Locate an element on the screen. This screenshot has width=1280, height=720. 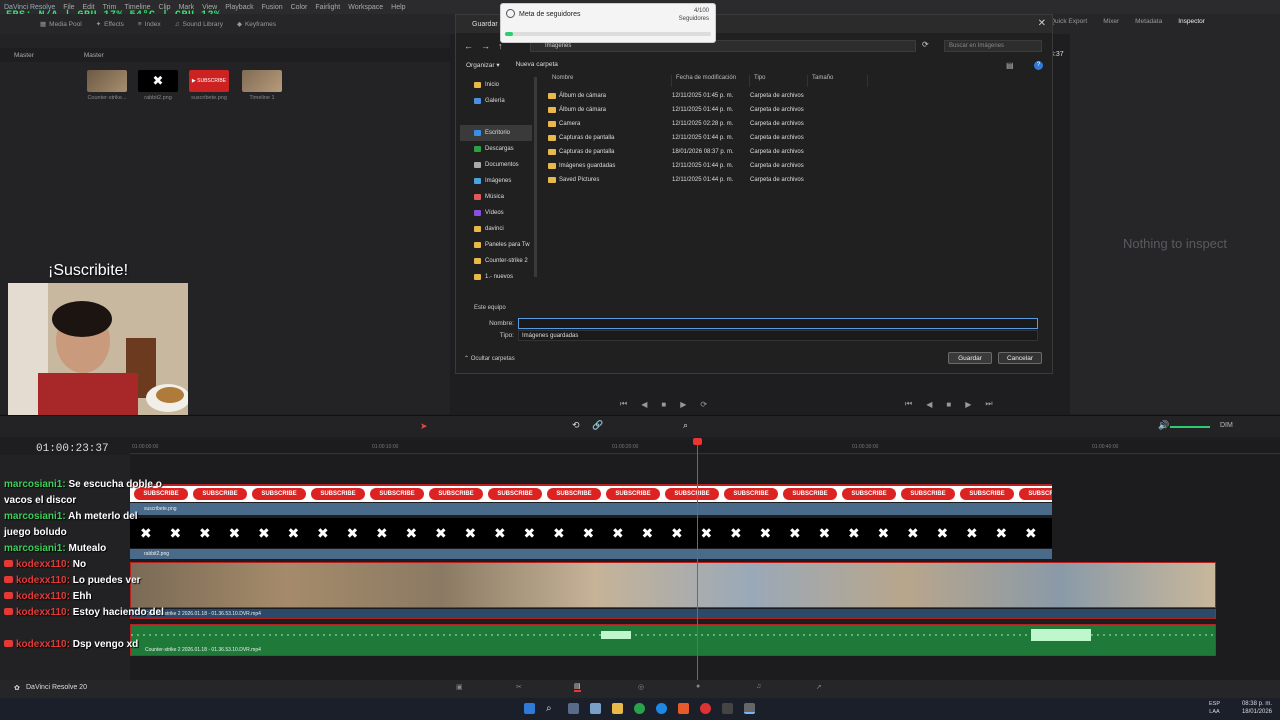
hide-folders-toggle: ⌃ Ocultar carpetas is located at coordinates (489, 358).